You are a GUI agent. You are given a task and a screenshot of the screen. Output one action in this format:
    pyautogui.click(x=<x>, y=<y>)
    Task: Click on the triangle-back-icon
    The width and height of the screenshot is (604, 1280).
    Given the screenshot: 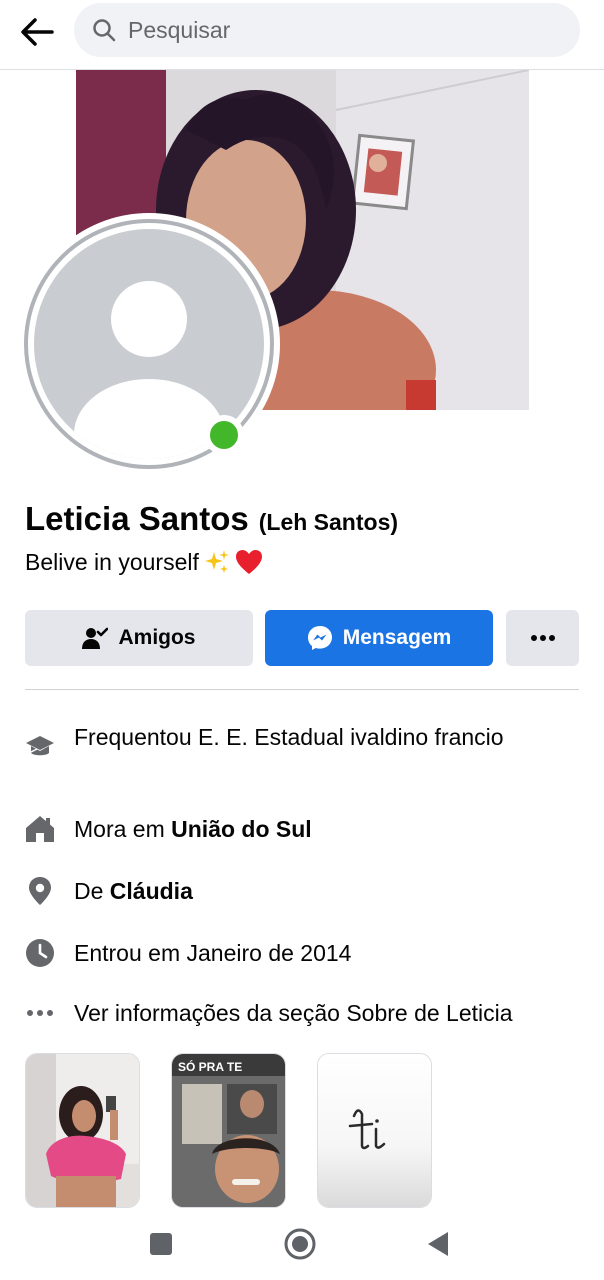 What is the action you would take?
    pyautogui.click(x=438, y=1244)
    